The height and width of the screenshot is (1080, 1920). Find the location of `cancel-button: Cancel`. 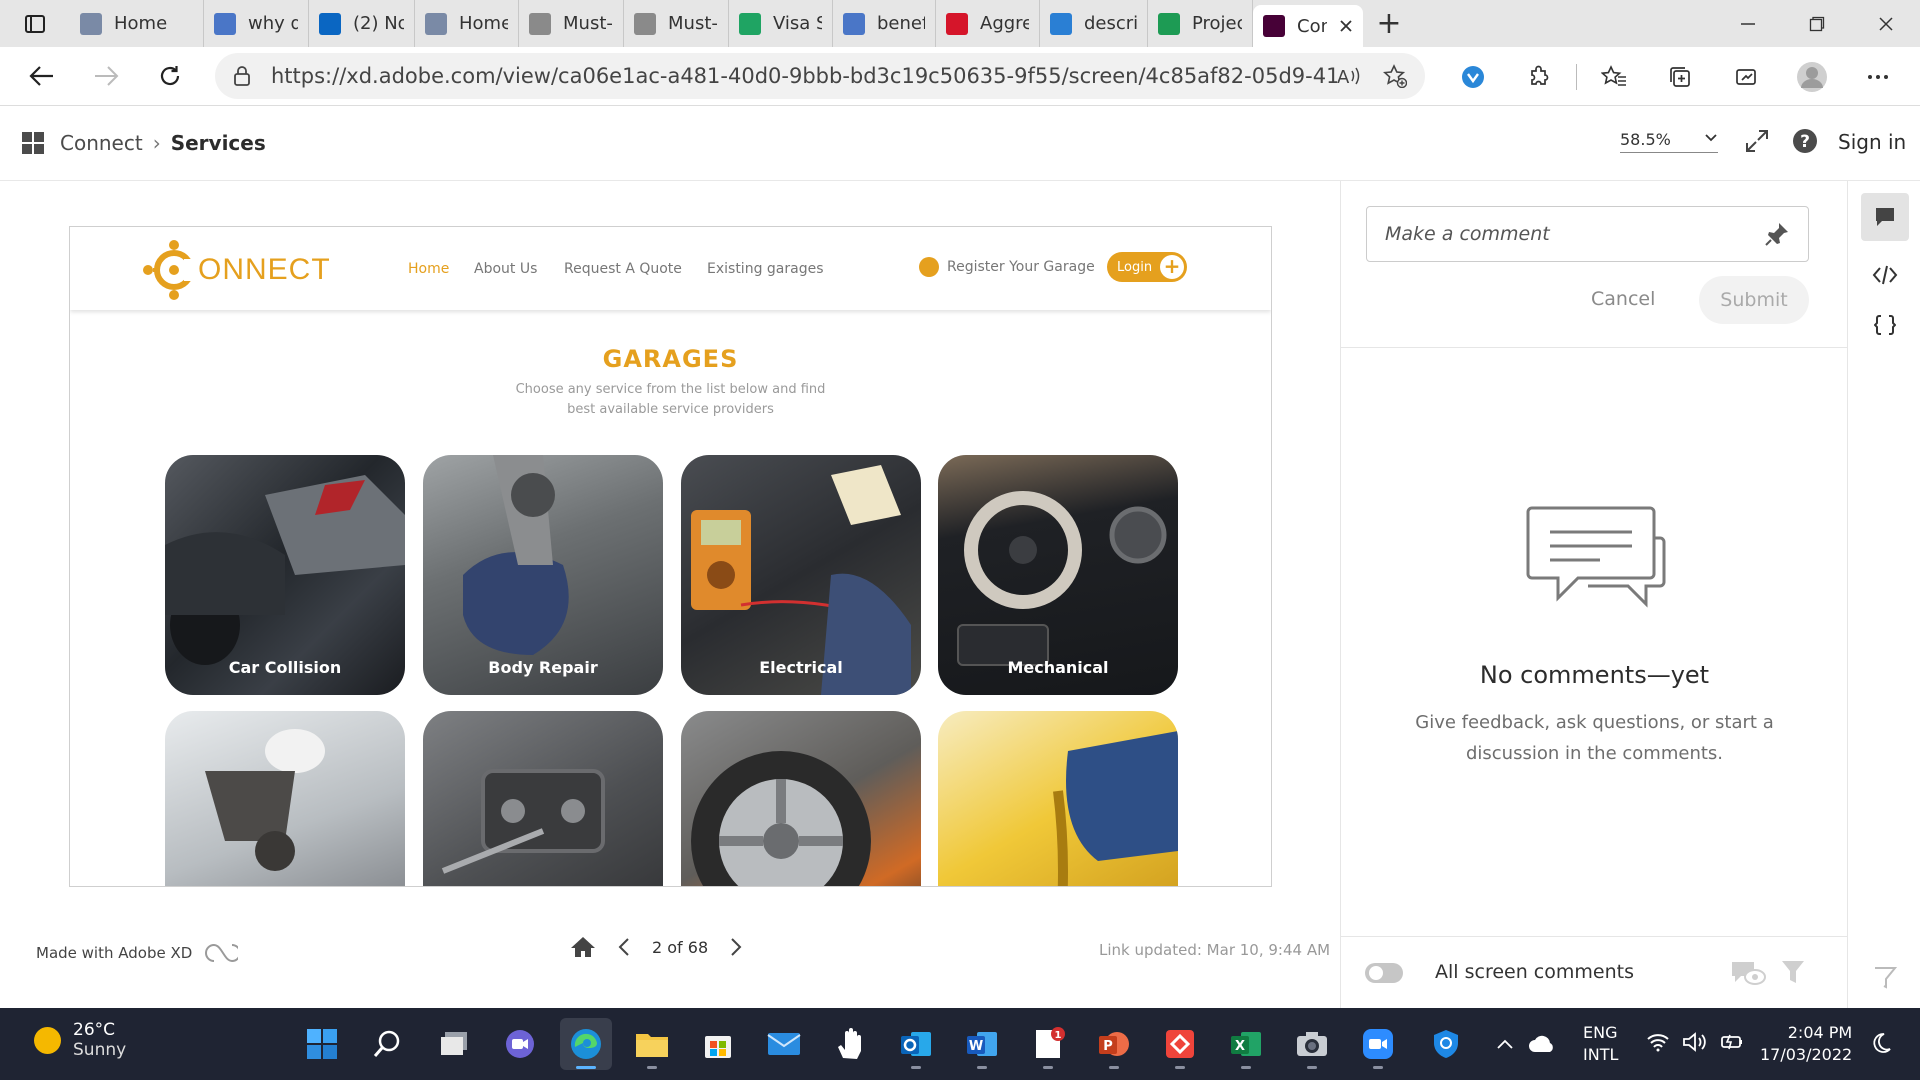

cancel-button: Cancel is located at coordinates (1623, 299).